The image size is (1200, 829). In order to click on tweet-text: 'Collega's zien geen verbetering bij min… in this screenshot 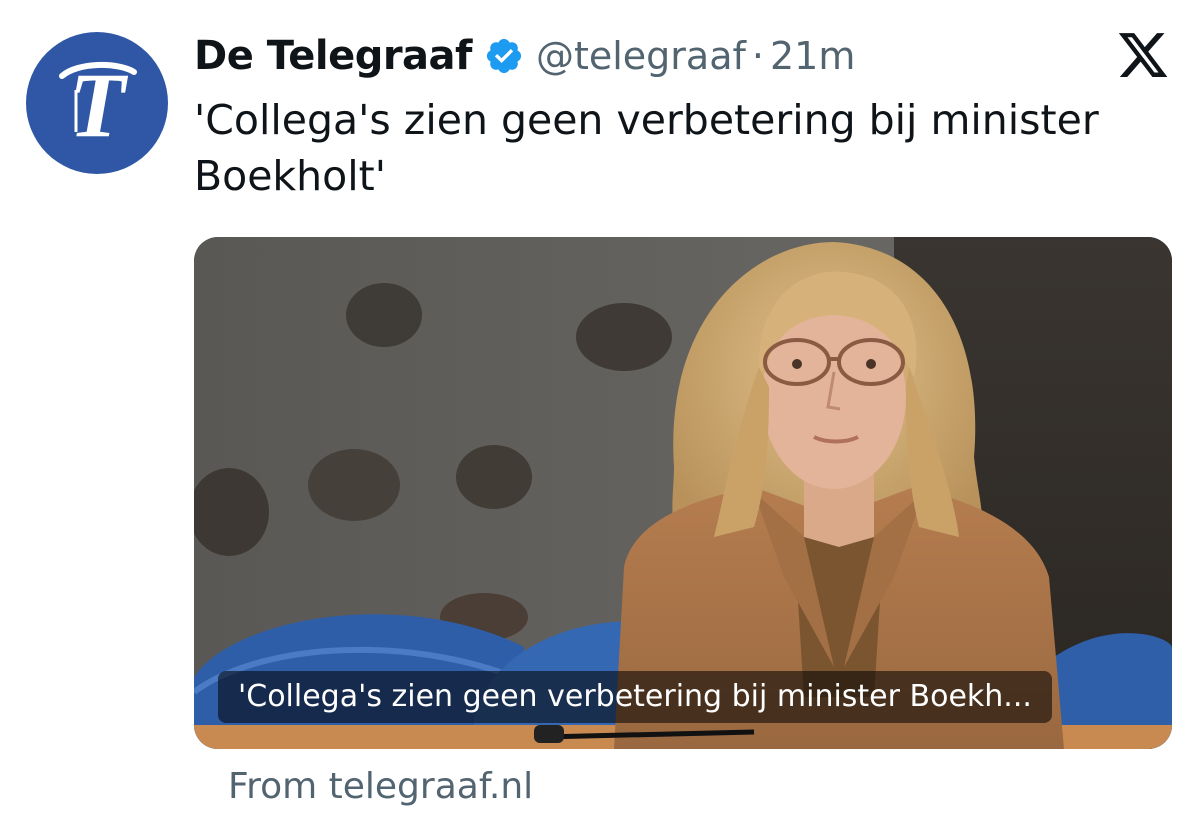, I will do `click(646, 148)`.